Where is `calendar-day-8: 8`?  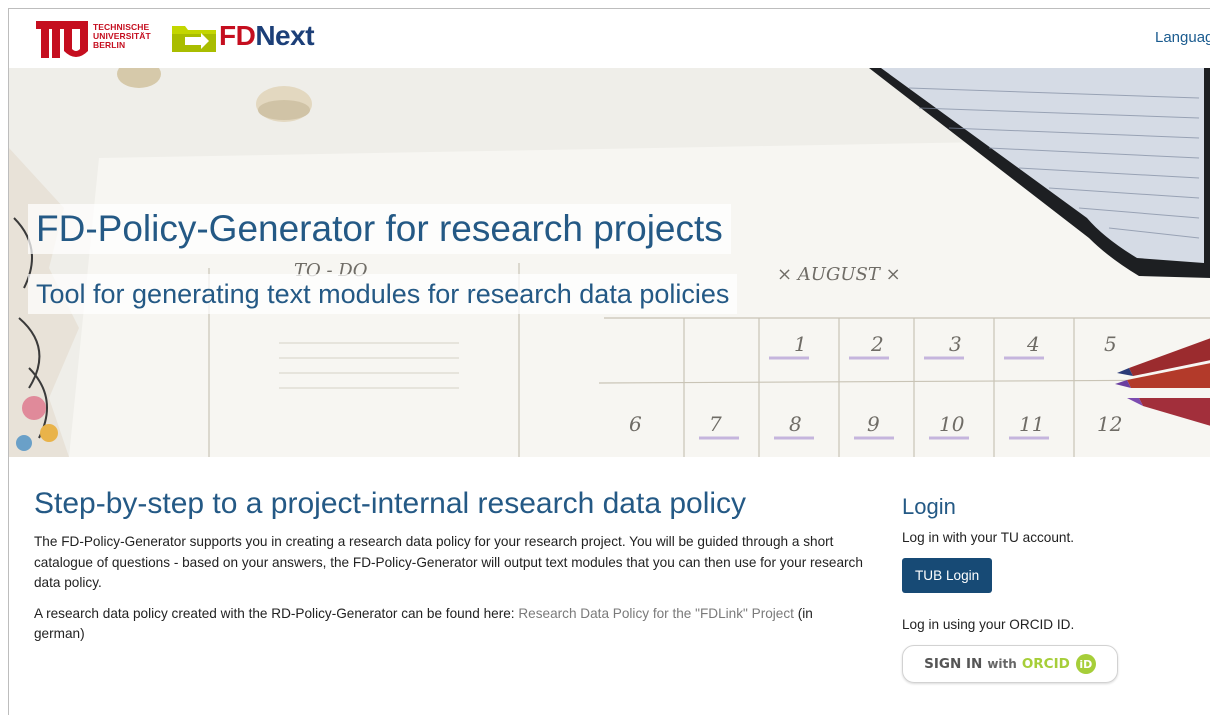 calendar-day-8: 8 is located at coordinates (795, 424).